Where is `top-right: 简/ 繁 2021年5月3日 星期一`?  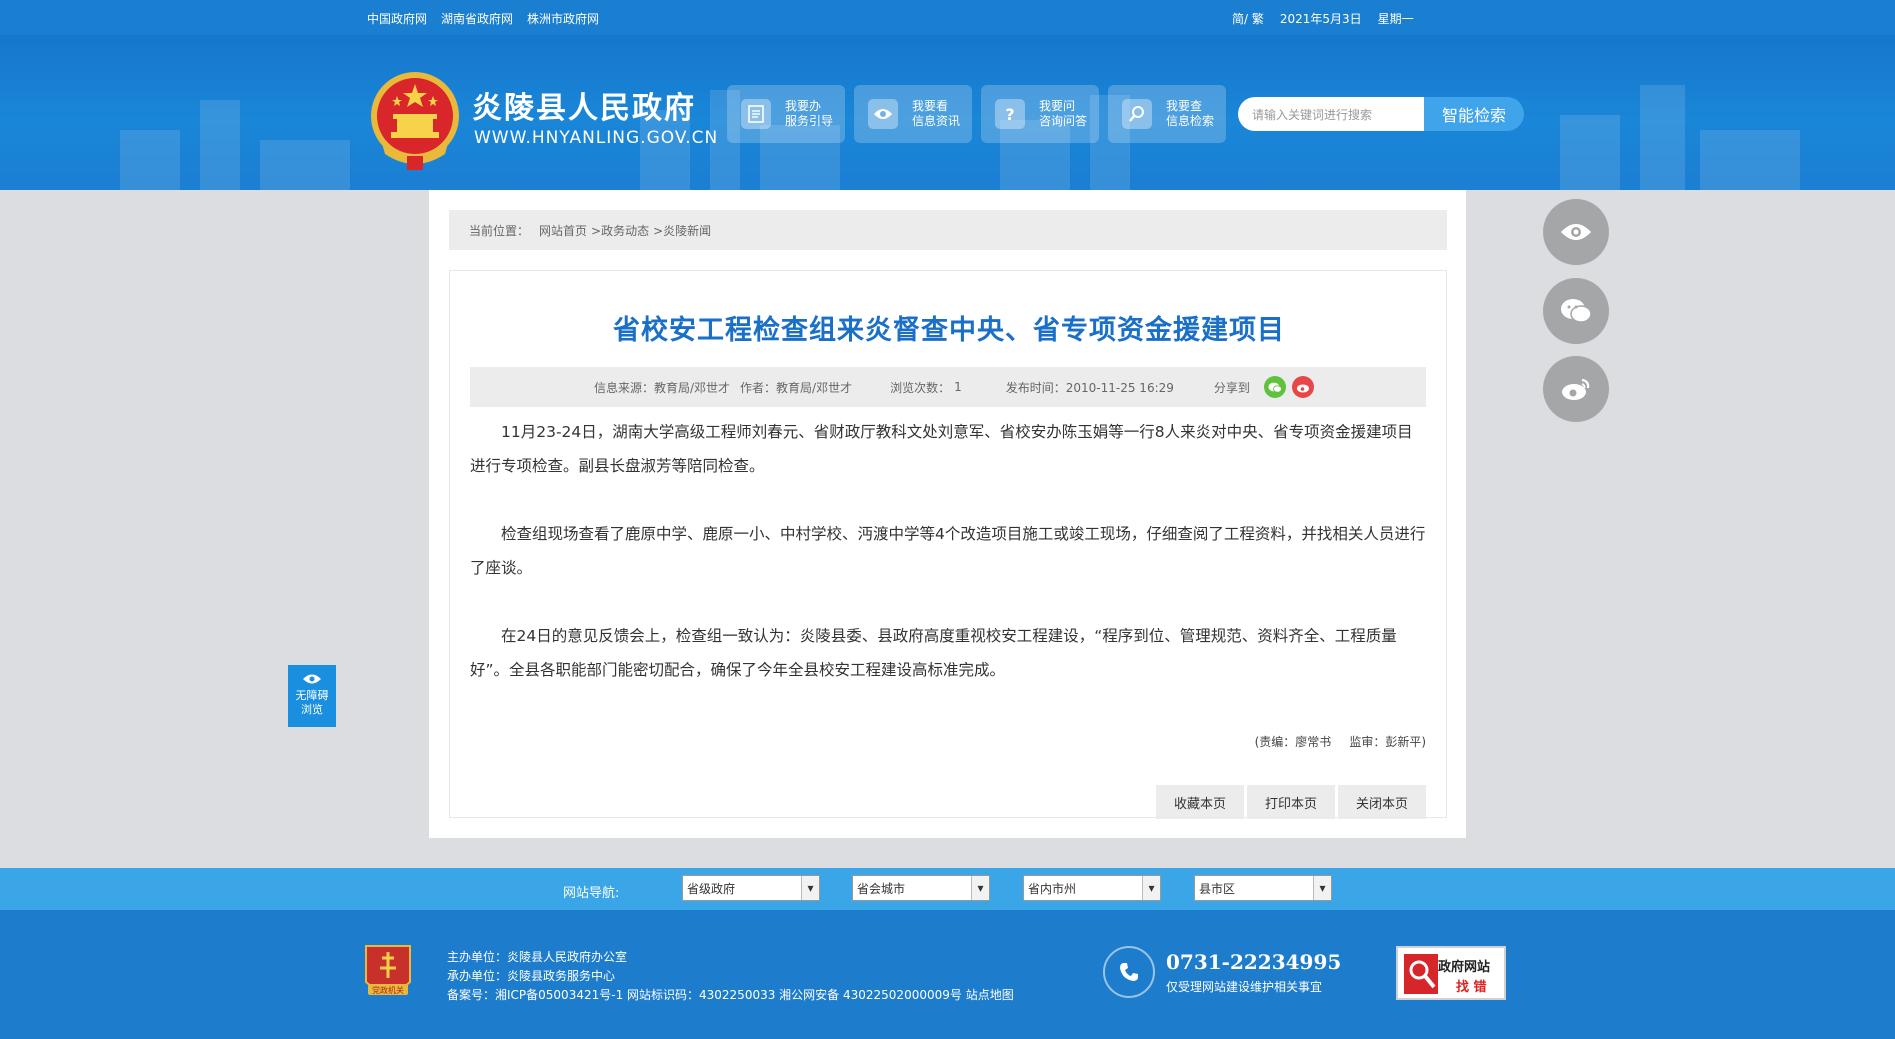
top-right: 简/ 繁 2021年5月3日 星期一 is located at coordinates (1323, 18).